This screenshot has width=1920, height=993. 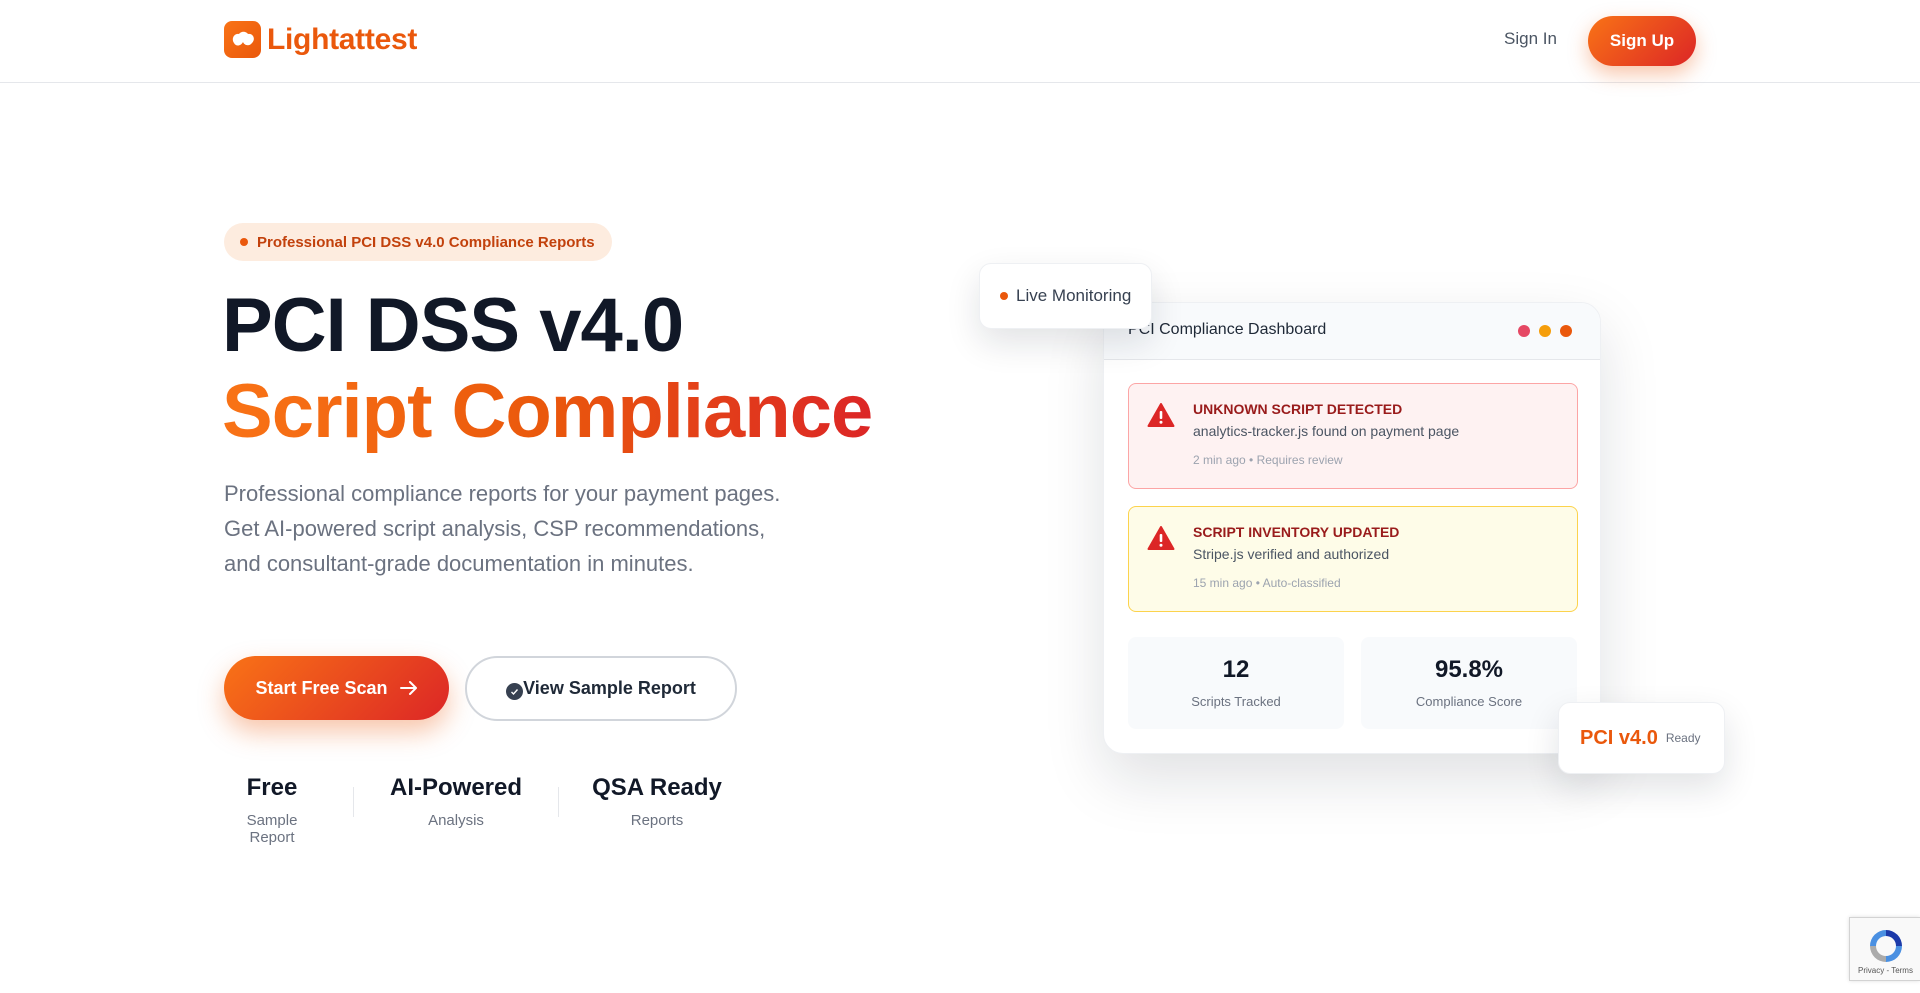 I want to click on logo: Lightattest, so click(x=320, y=39).